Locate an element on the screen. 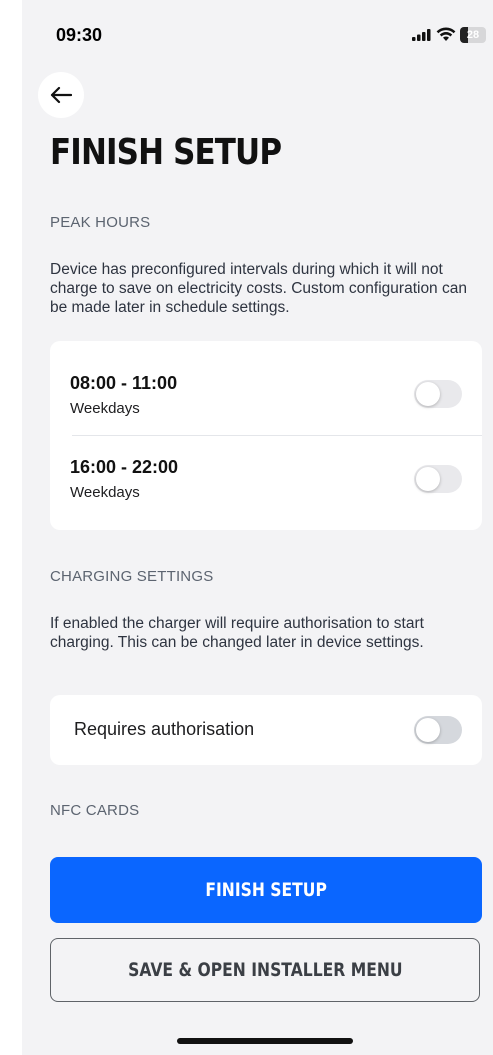 The width and height of the screenshot is (493, 1055). slot-2-toggle is located at coordinates (438, 479).